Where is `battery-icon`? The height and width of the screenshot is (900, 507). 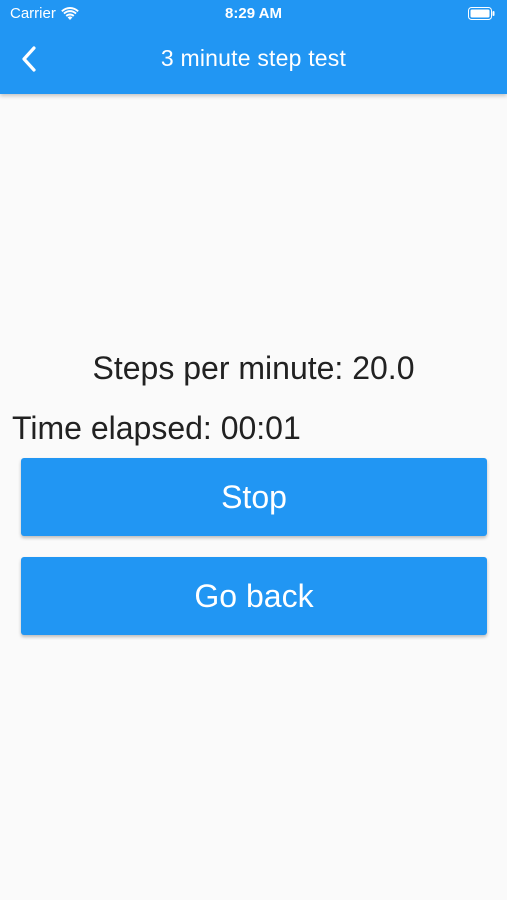 battery-icon is located at coordinates (481, 13).